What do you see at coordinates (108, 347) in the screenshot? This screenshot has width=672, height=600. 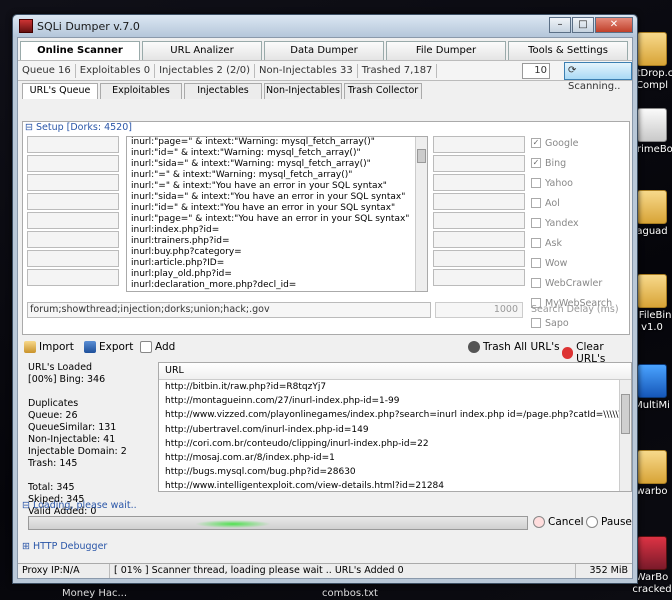 I see `export-button: Export` at bounding box center [108, 347].